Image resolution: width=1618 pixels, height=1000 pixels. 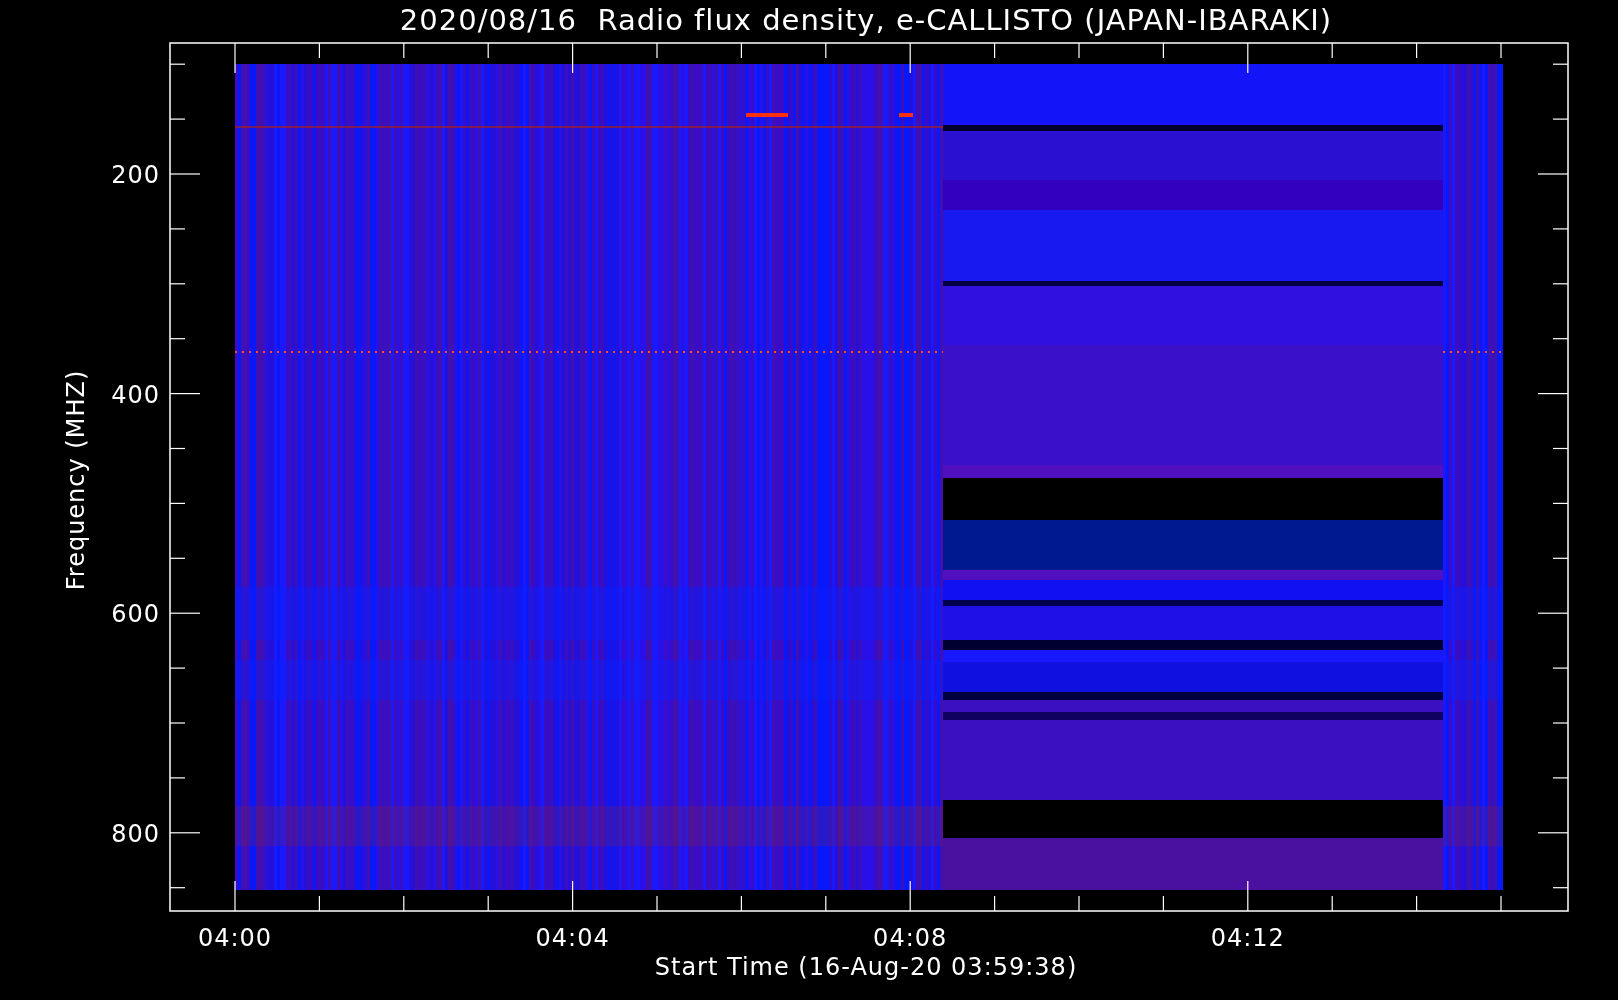 What do you see at coordinates (135, 614) in the screenshot?
I see `y-tick-label: 600` at bounding box center [135, 614].